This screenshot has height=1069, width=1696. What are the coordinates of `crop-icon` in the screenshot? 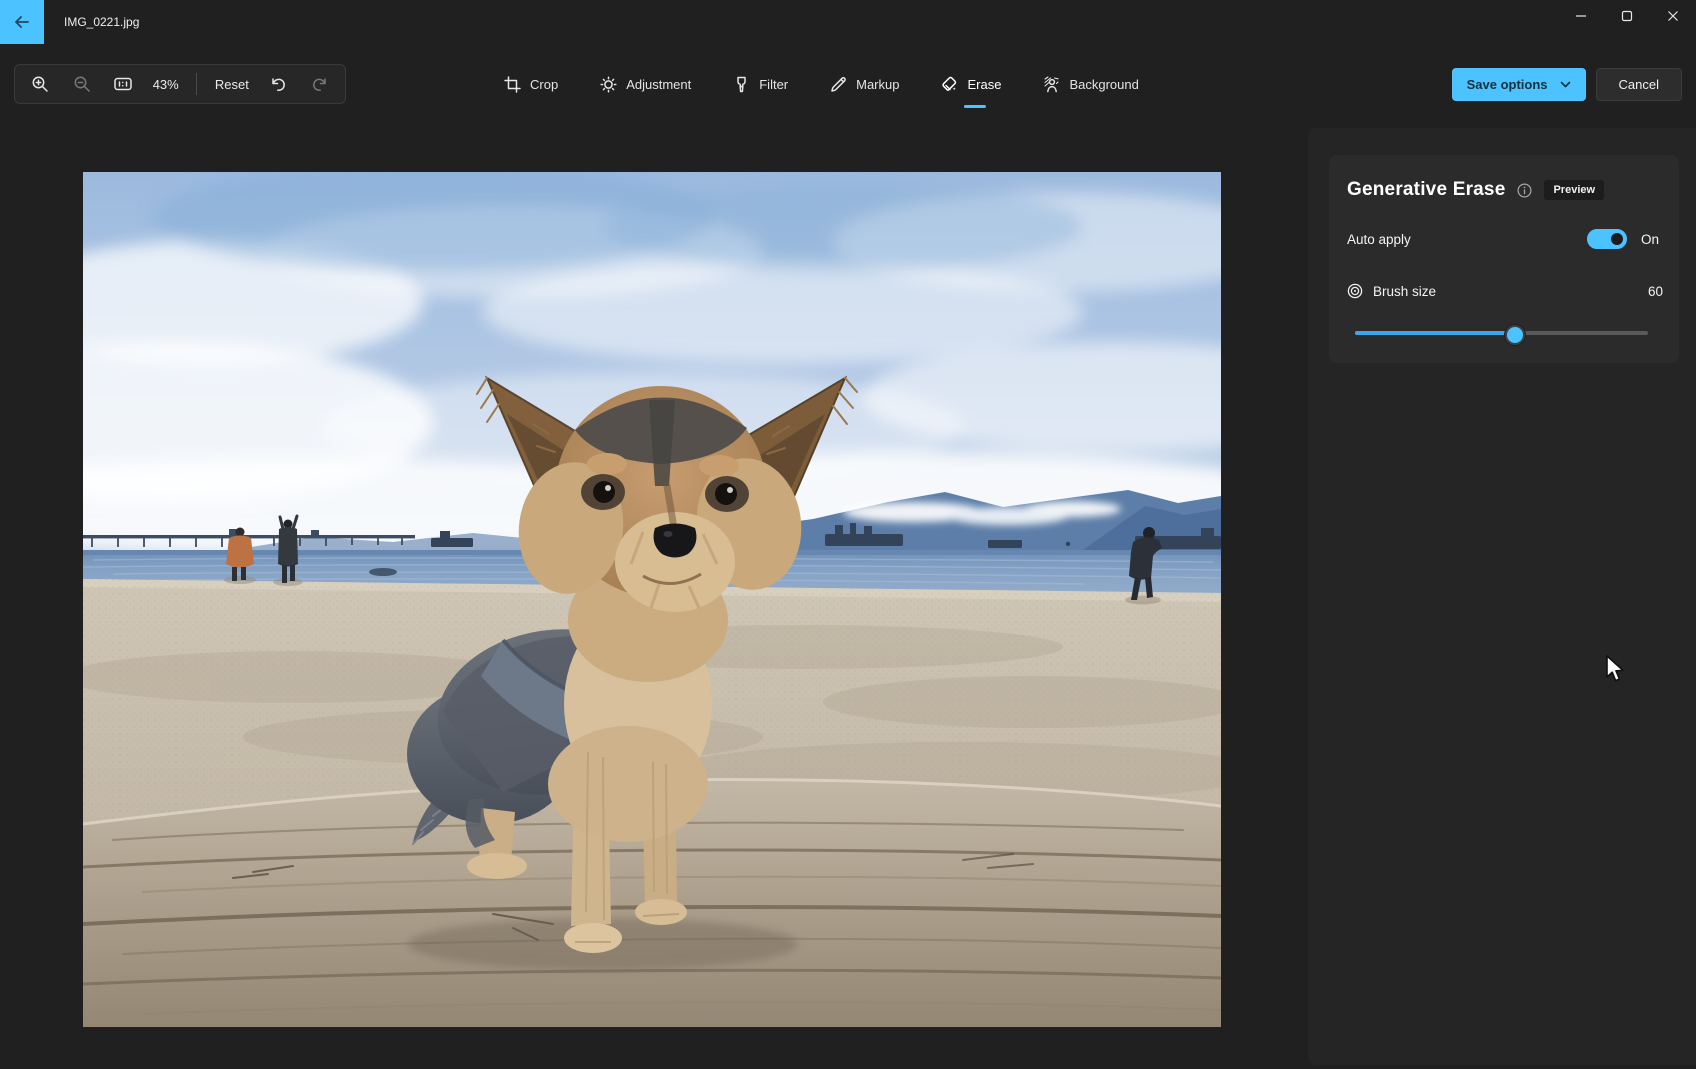 It's located at (512, 84).